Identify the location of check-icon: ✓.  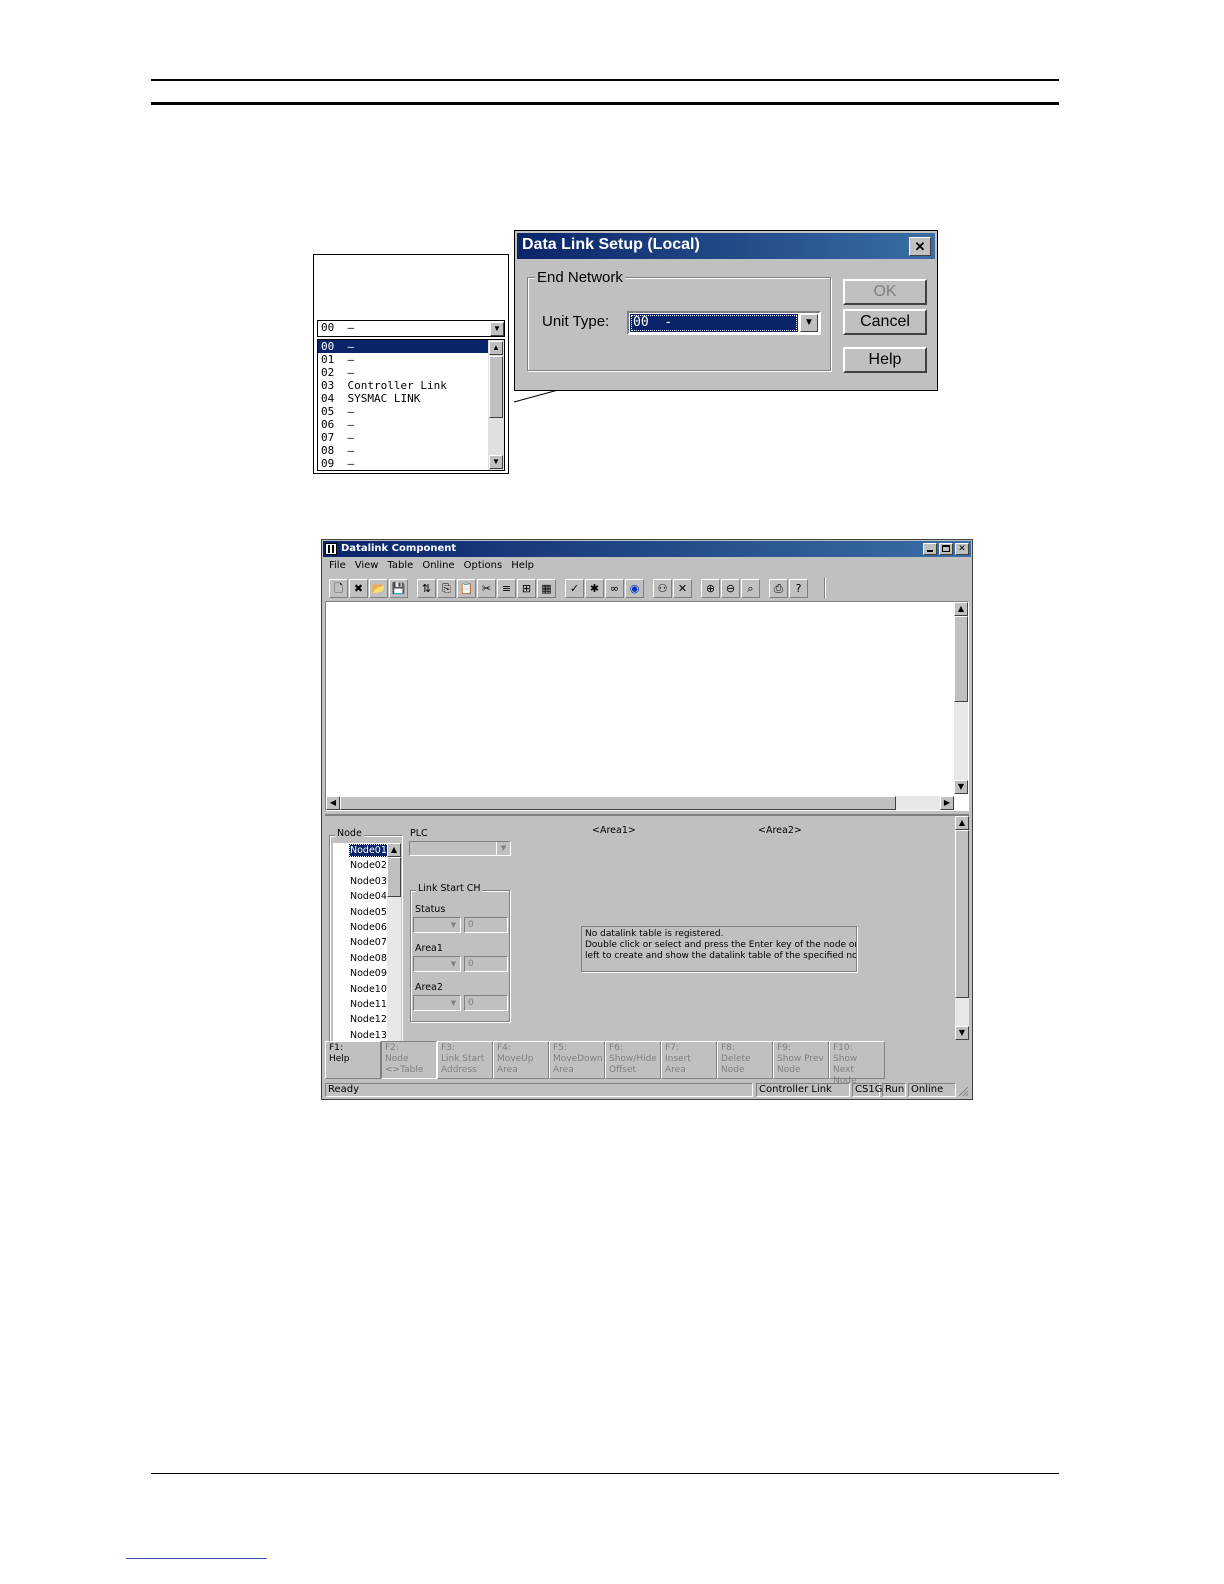
(574, 588).